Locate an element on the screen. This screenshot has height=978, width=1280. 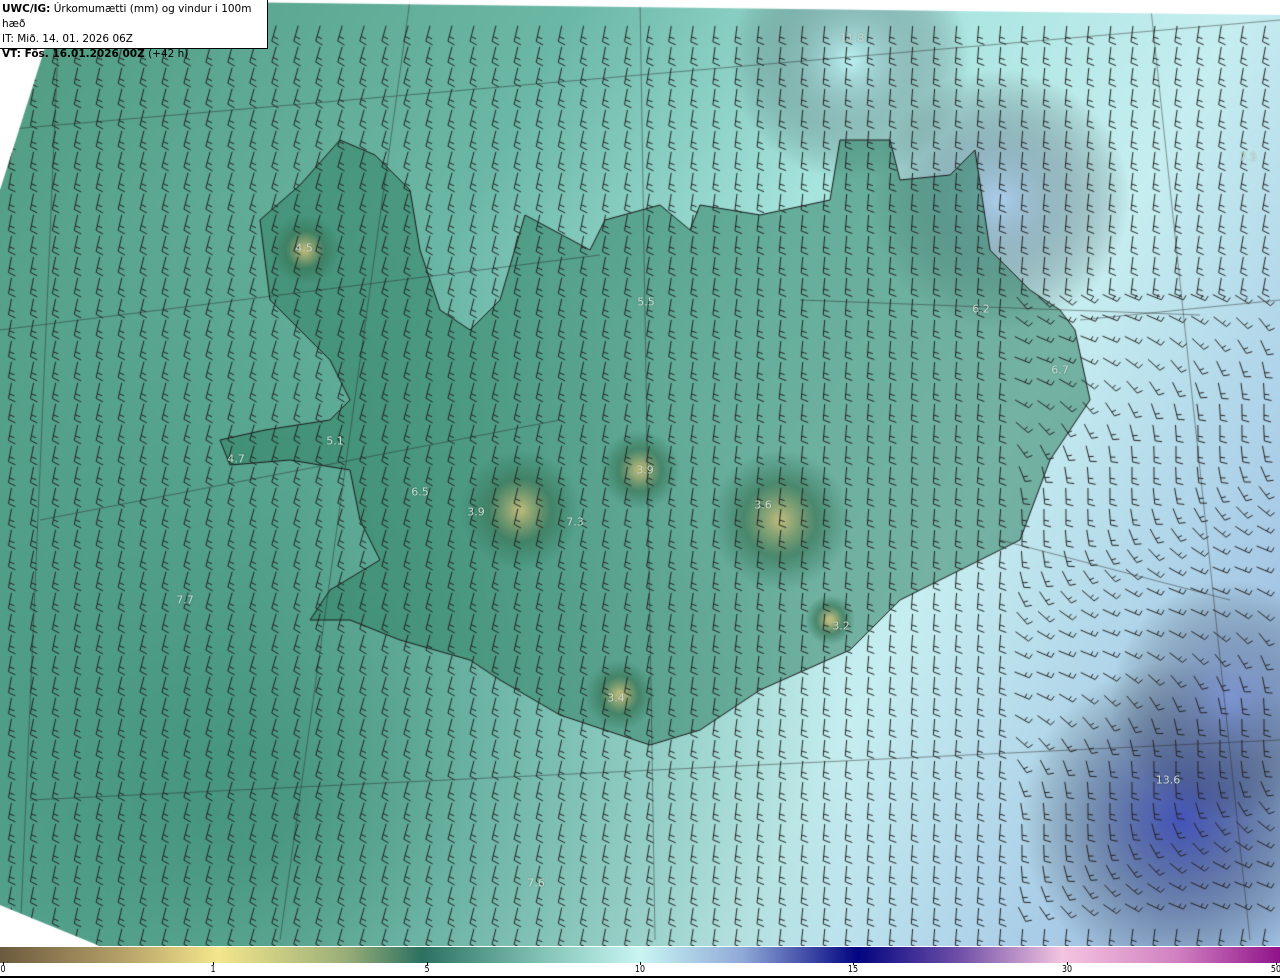
lead-time: (+42 h) is located at coordinates (168, 54).